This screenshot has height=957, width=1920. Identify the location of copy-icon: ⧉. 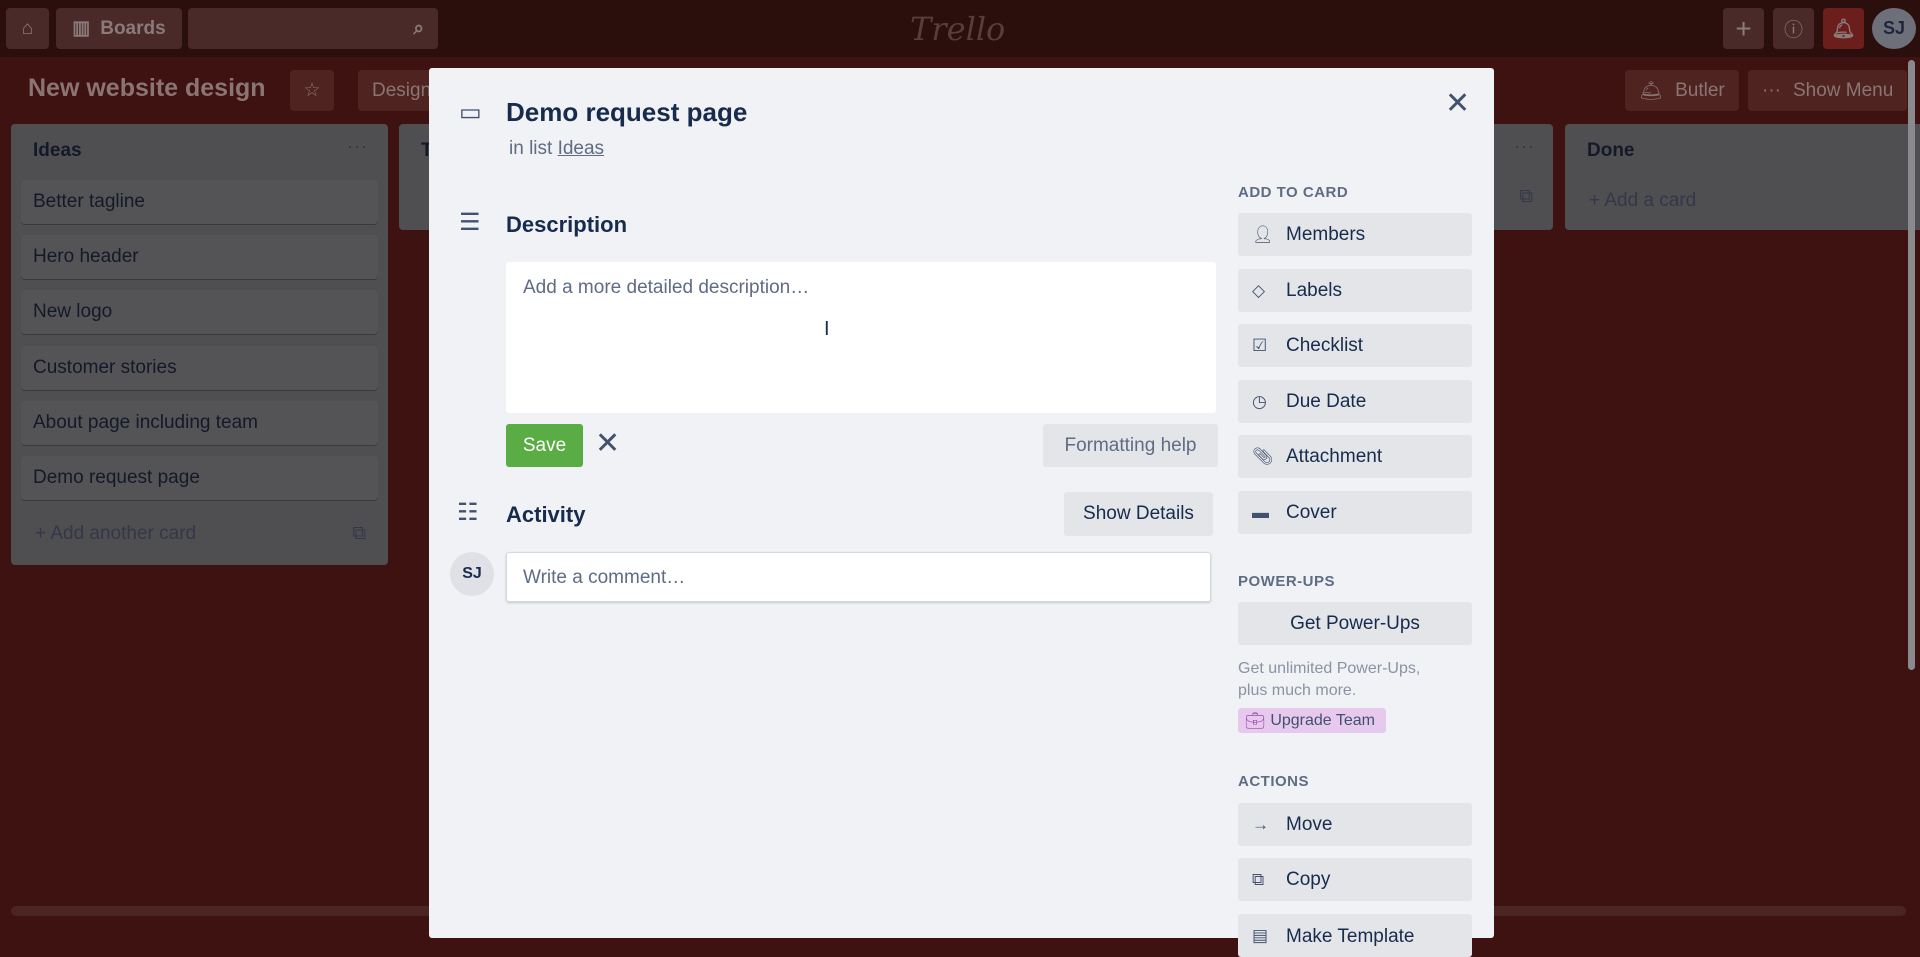
(1258, 879).